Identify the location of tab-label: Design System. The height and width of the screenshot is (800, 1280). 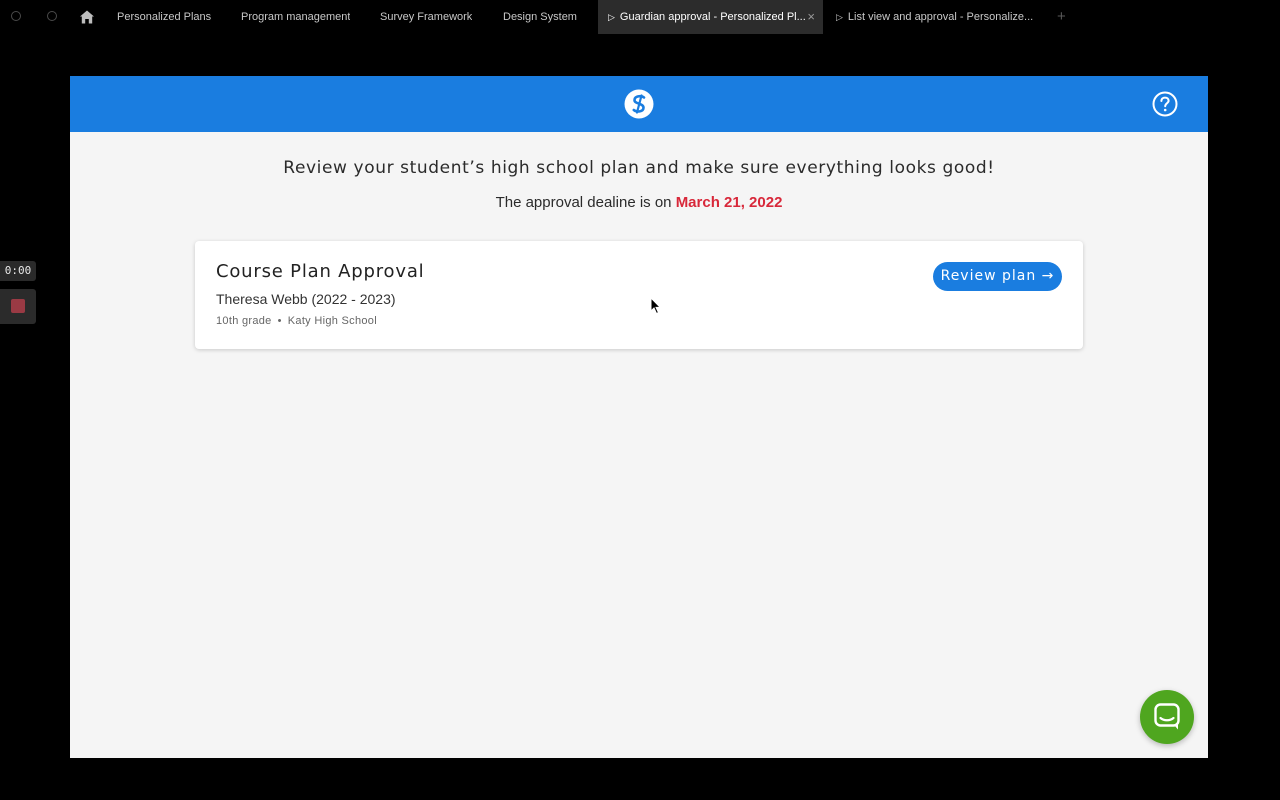
(540, 17).